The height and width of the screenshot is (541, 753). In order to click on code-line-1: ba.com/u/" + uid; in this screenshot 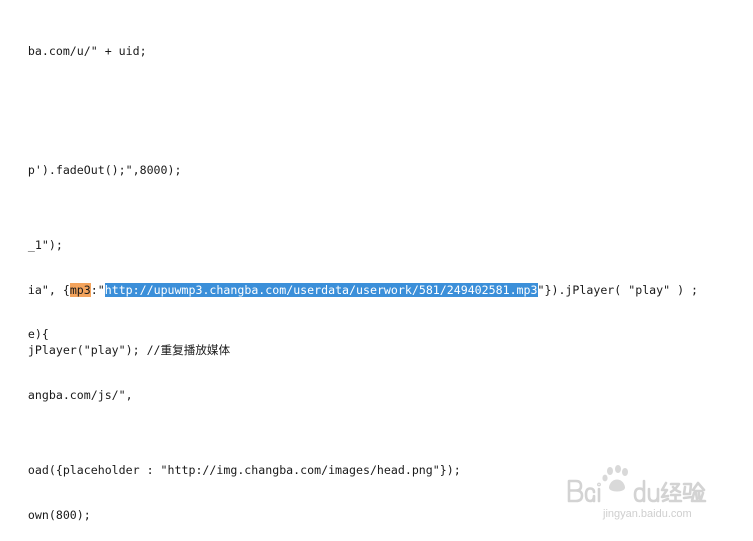, I will do `click(73, 44)`.